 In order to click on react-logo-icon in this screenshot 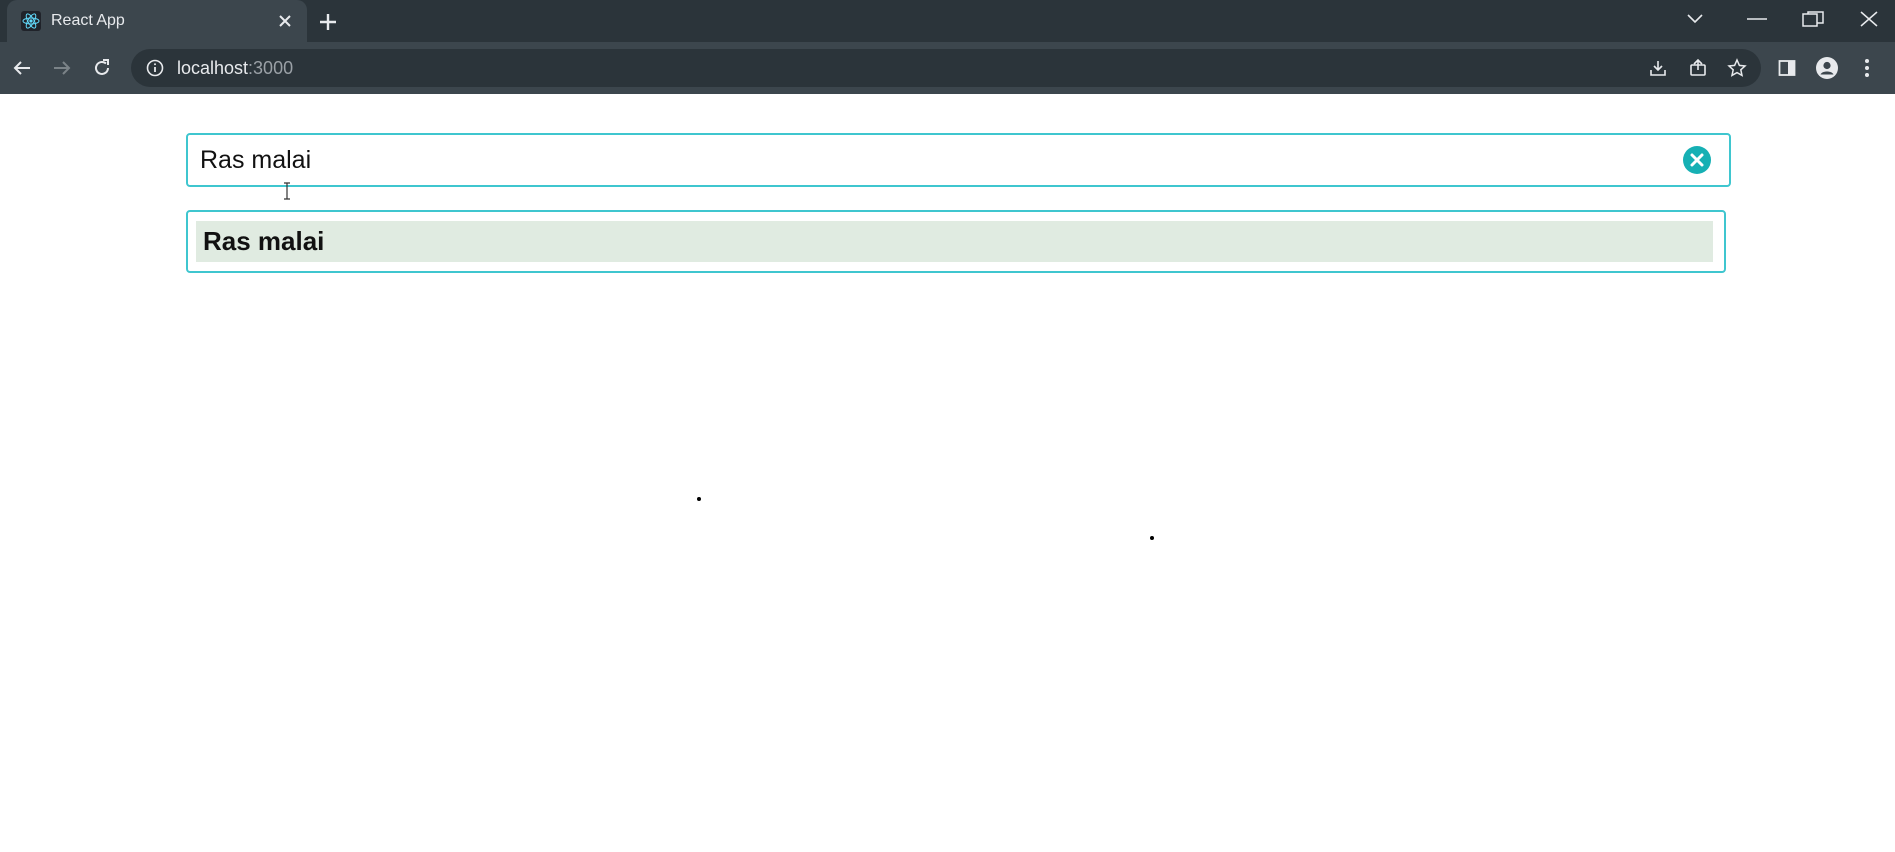, I will do `click(31, 21)`.